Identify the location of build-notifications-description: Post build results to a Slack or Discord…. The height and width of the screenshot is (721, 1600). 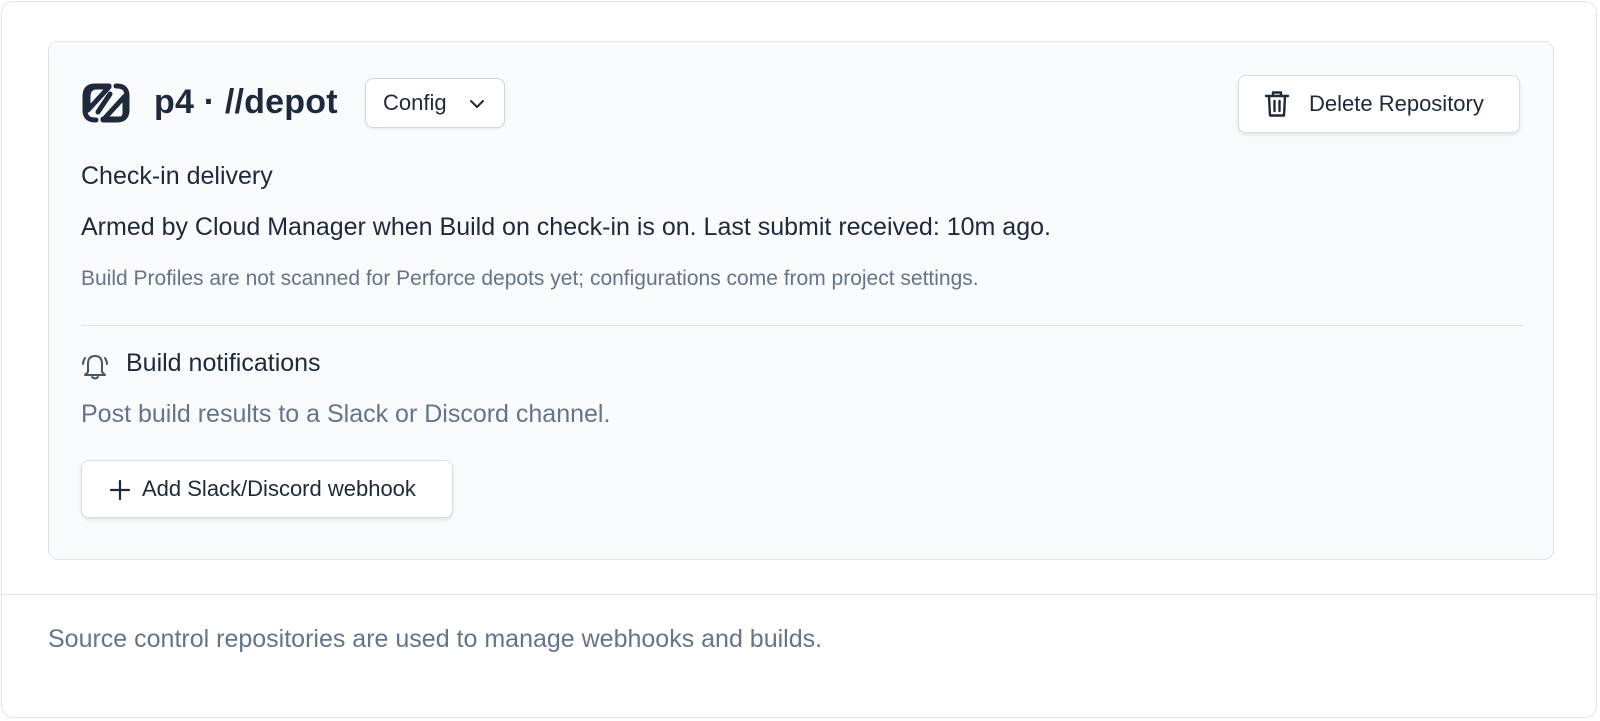
(346, 414).